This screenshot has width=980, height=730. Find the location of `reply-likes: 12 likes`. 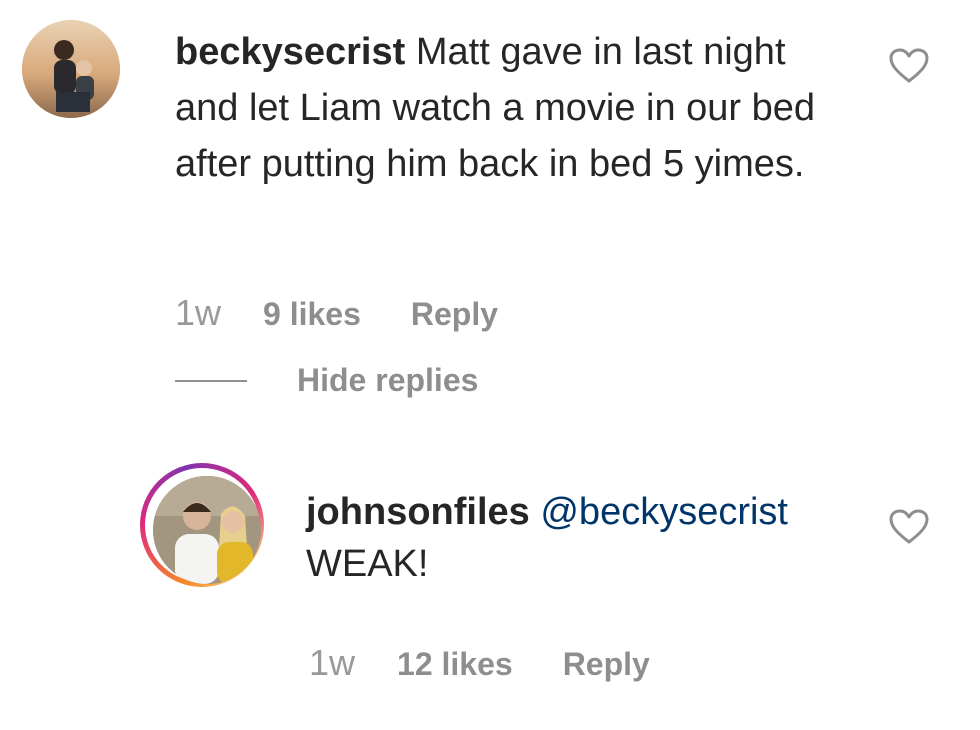

reply-likes: 12 likes is located at coordinates (455, 664).